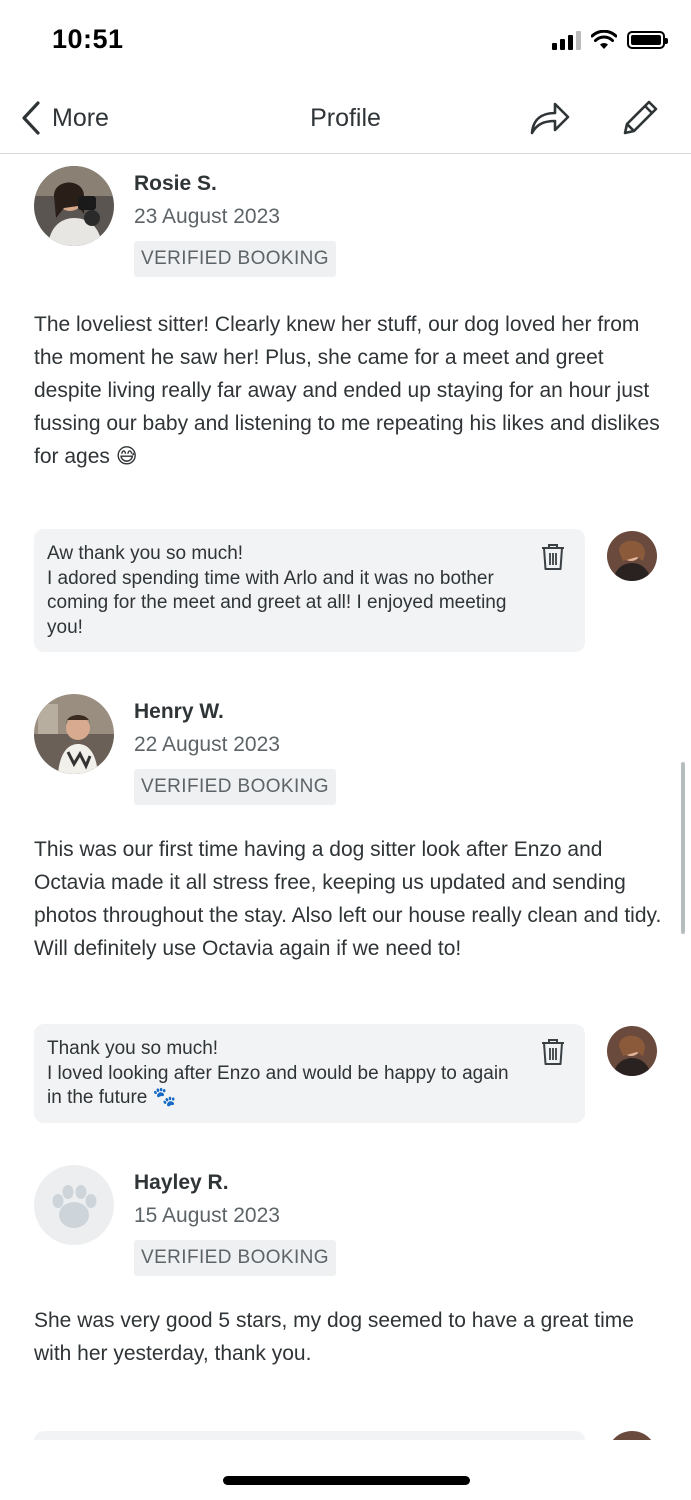  What do you see at coordinates (309, 1435) in the screenshot?
I see `reply-bubble` at bounding box center [309, 1435].